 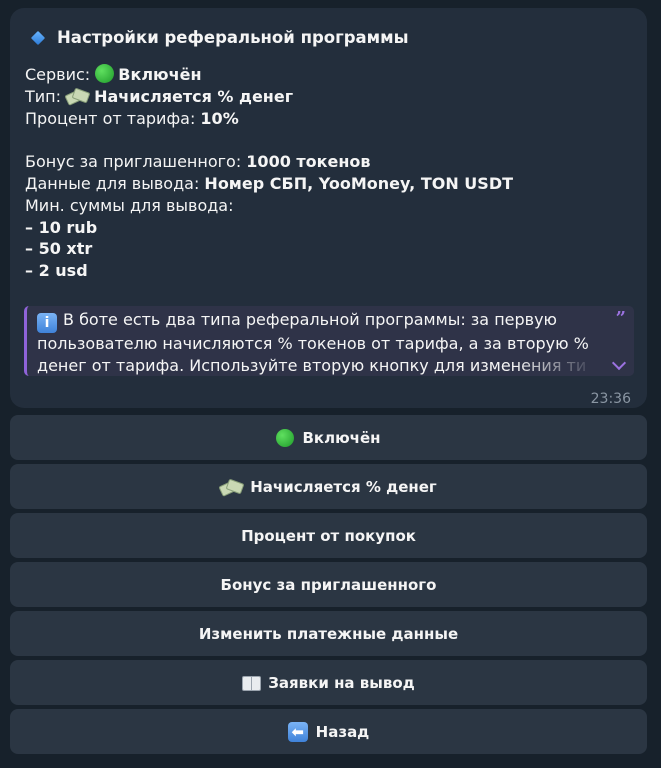 I want to click on back-label: Назад, so click(x=342, y=731).